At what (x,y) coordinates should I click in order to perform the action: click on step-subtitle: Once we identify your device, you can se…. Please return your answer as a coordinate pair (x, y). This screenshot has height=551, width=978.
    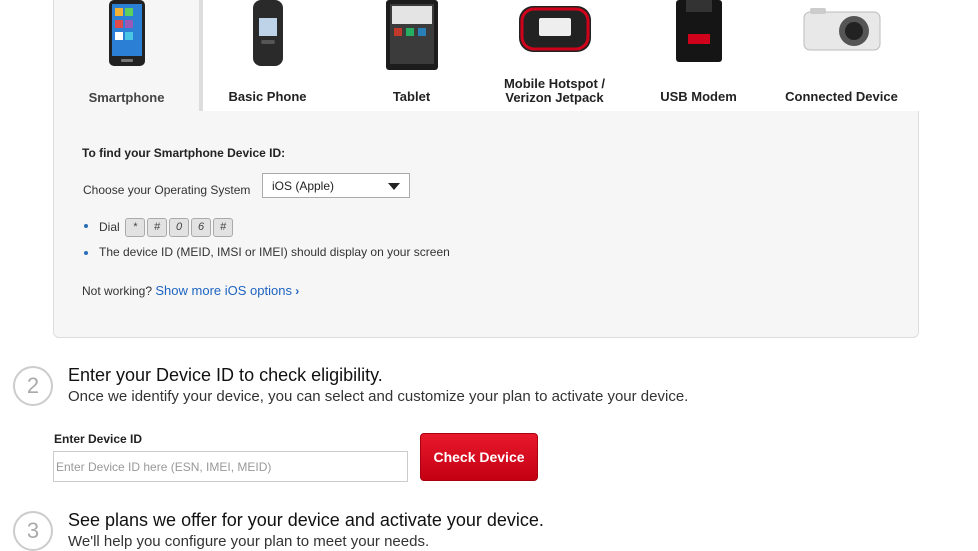
    Looking at the image, I should click on (378, 396).